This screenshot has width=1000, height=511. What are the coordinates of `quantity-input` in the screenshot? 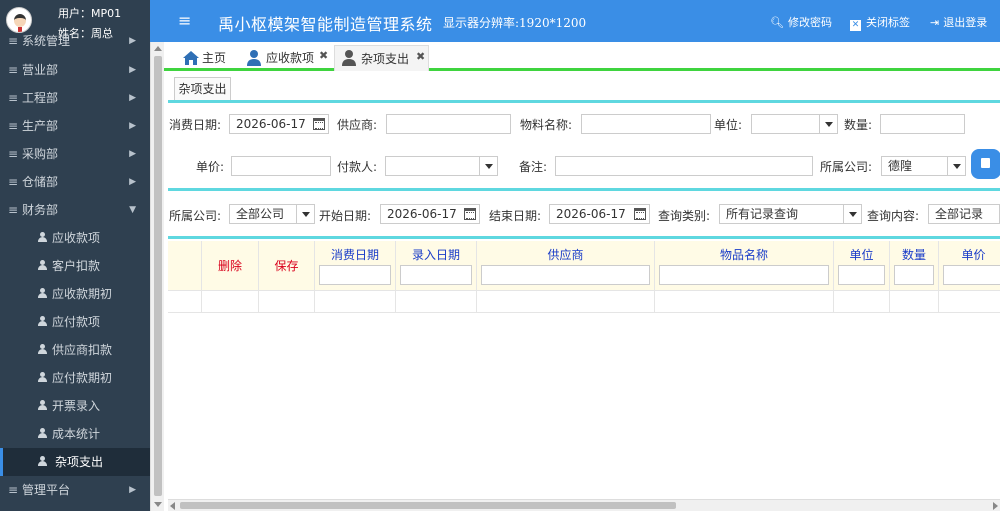 It's located at (922, 124).